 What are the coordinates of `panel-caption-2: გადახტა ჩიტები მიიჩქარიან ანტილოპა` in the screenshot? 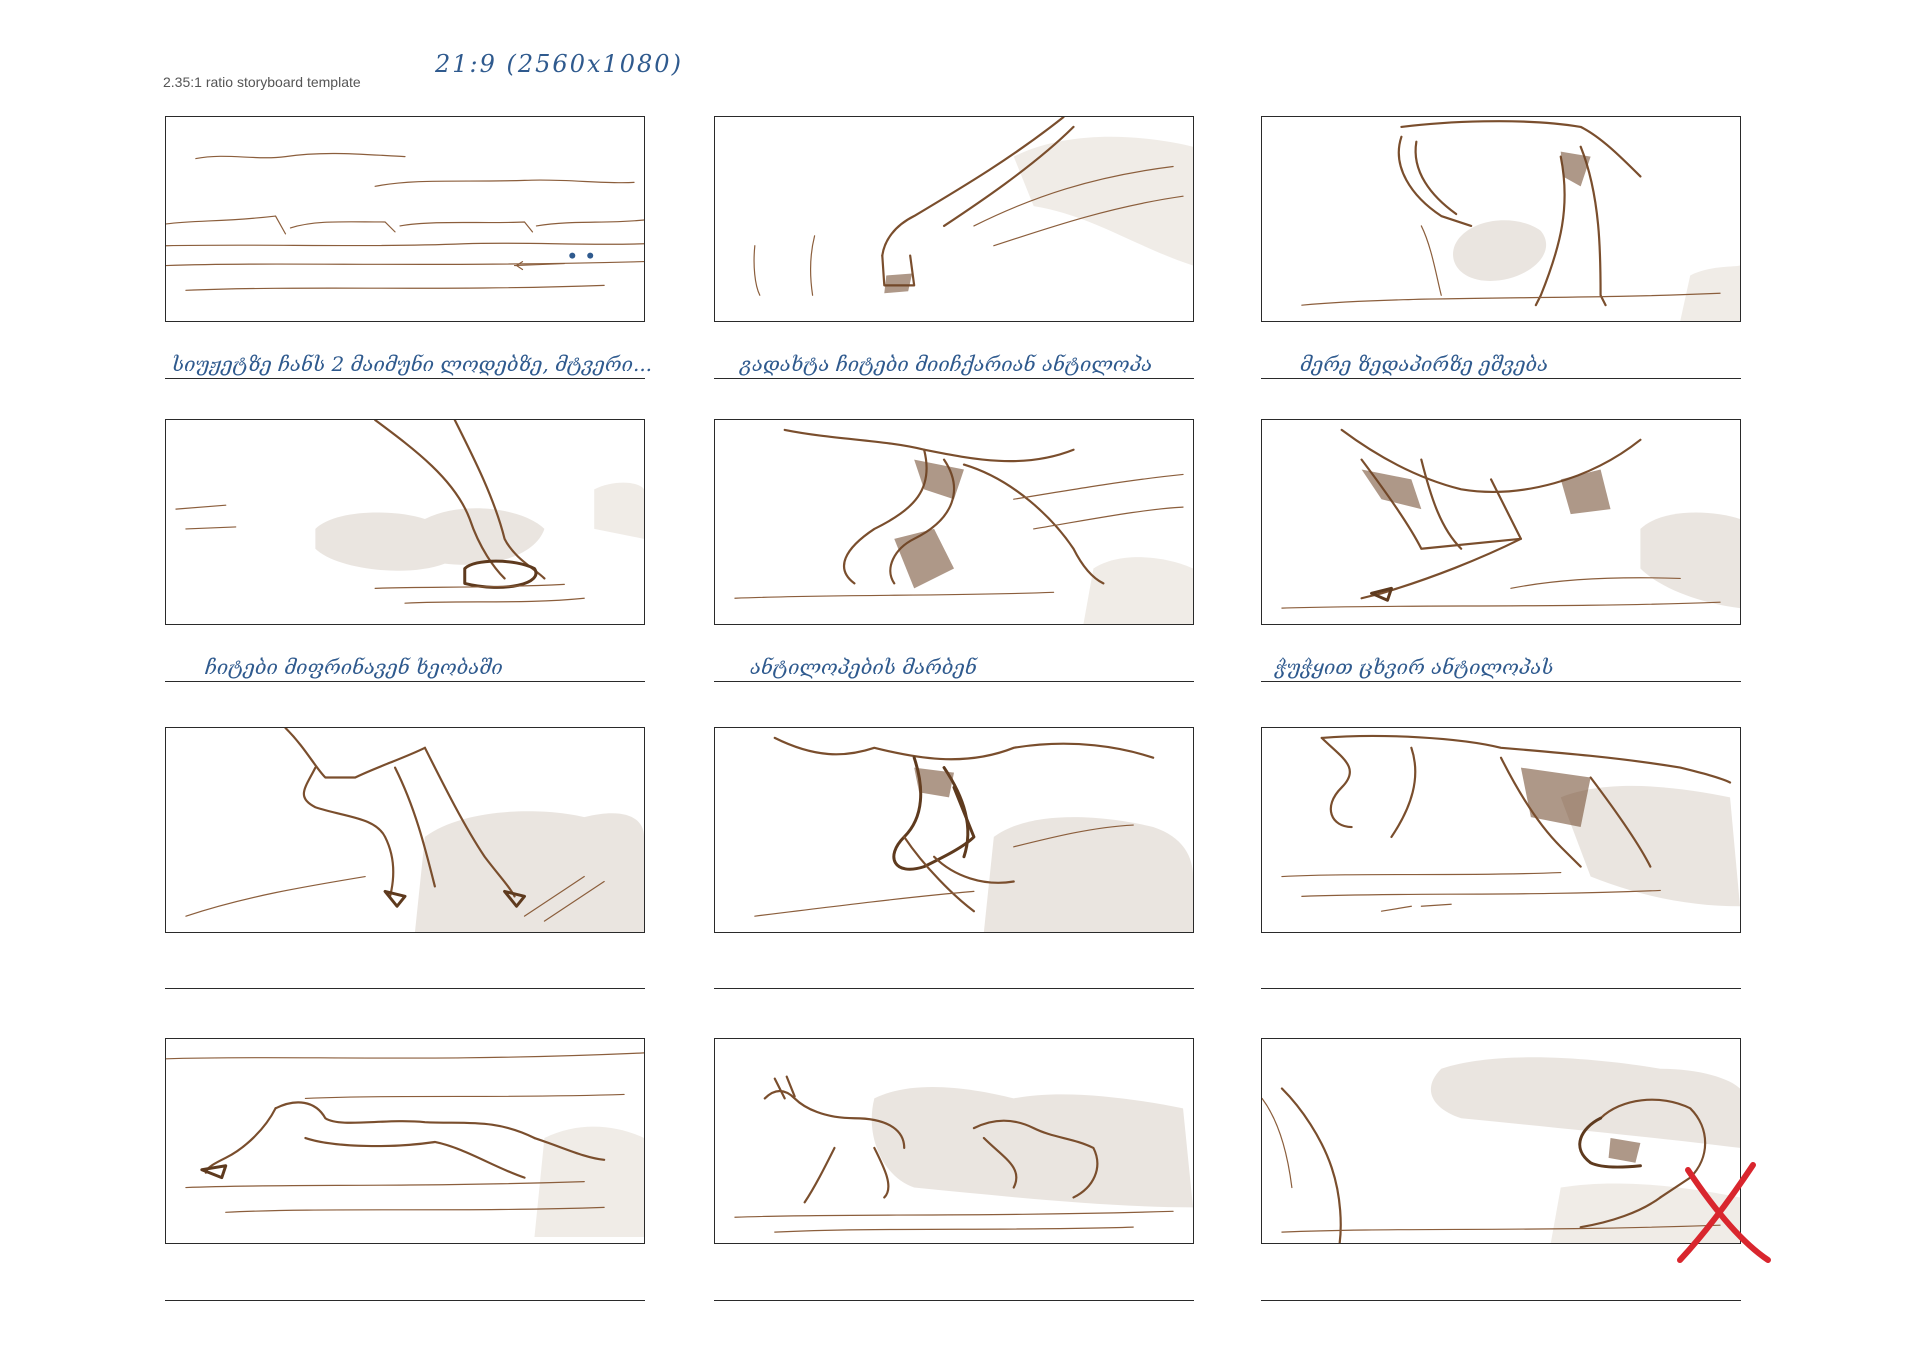 It's located at (946, 364).